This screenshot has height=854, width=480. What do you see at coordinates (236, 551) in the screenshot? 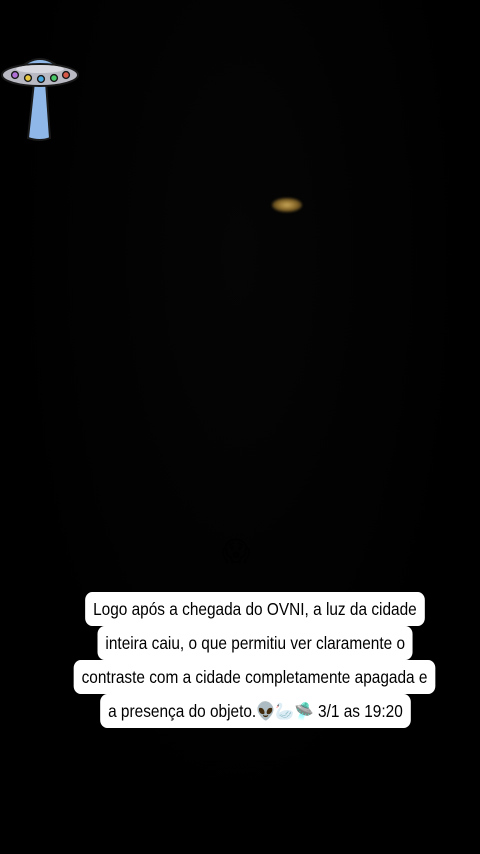
I see `scream-emoji-icon: 😱` at bounding box center [236, 551].